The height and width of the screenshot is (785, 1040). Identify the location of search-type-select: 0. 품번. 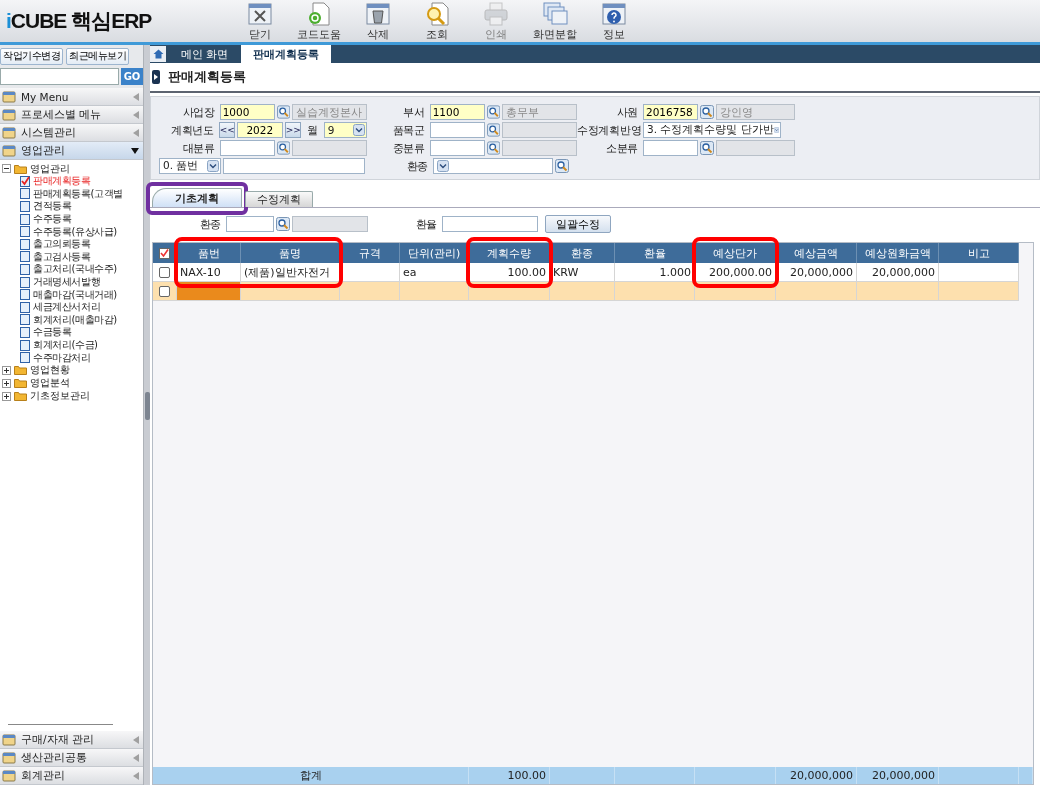
(190, 166).